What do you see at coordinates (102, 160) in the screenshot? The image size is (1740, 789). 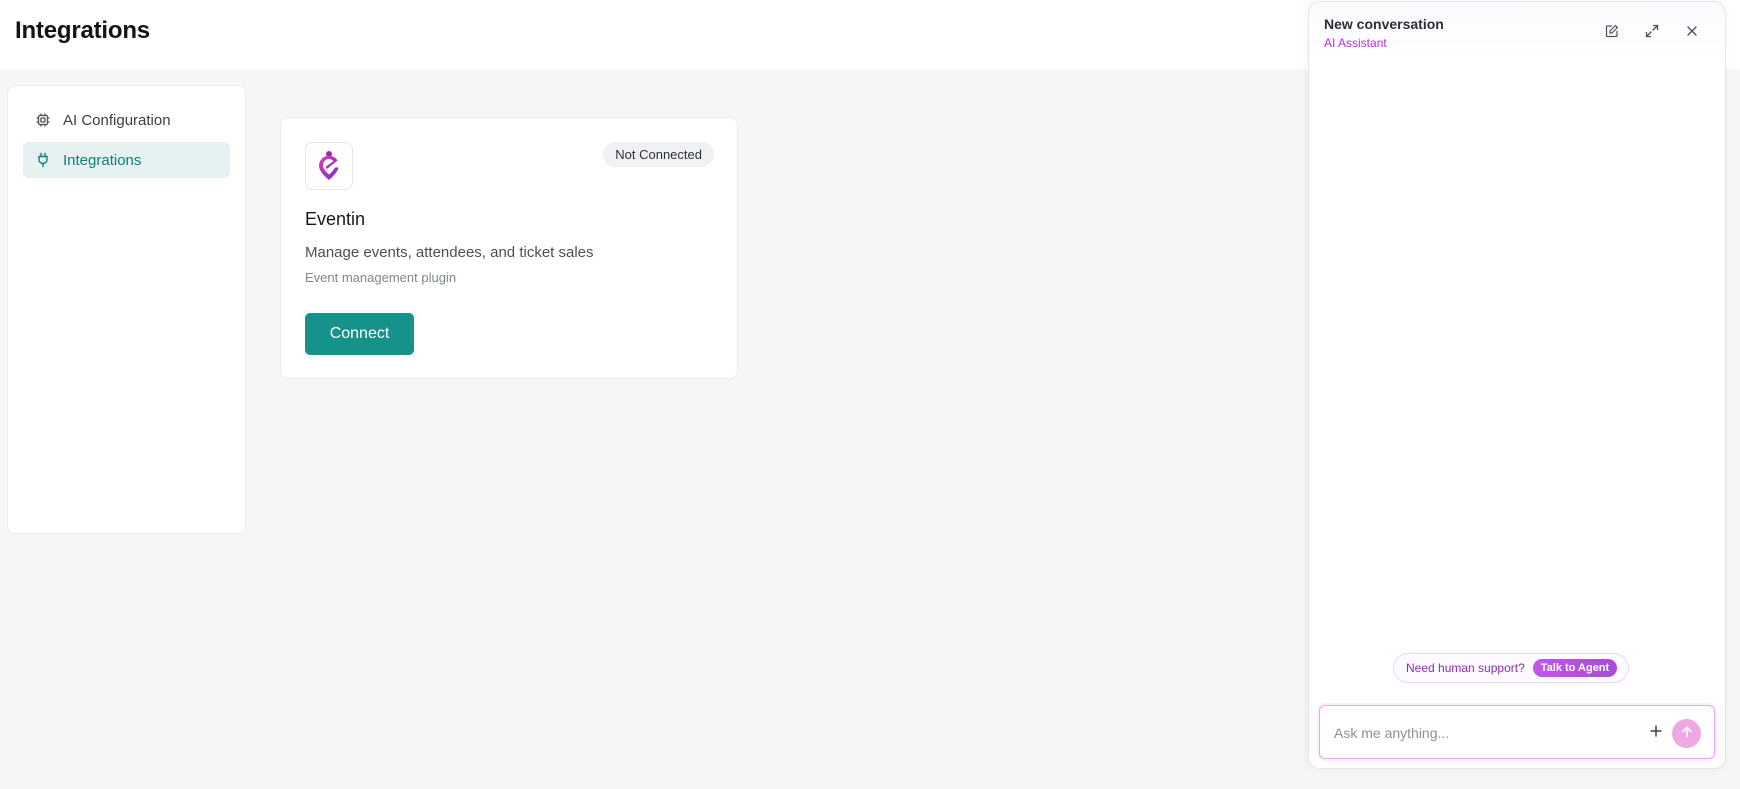 I see `sidebar-item-label: Integrations` at bounding box center [102, 160].